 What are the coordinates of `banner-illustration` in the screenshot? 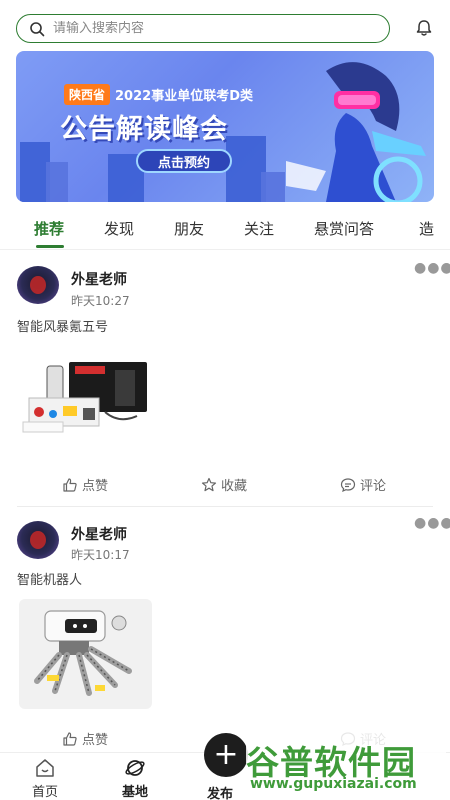 It's located at (356, 132).